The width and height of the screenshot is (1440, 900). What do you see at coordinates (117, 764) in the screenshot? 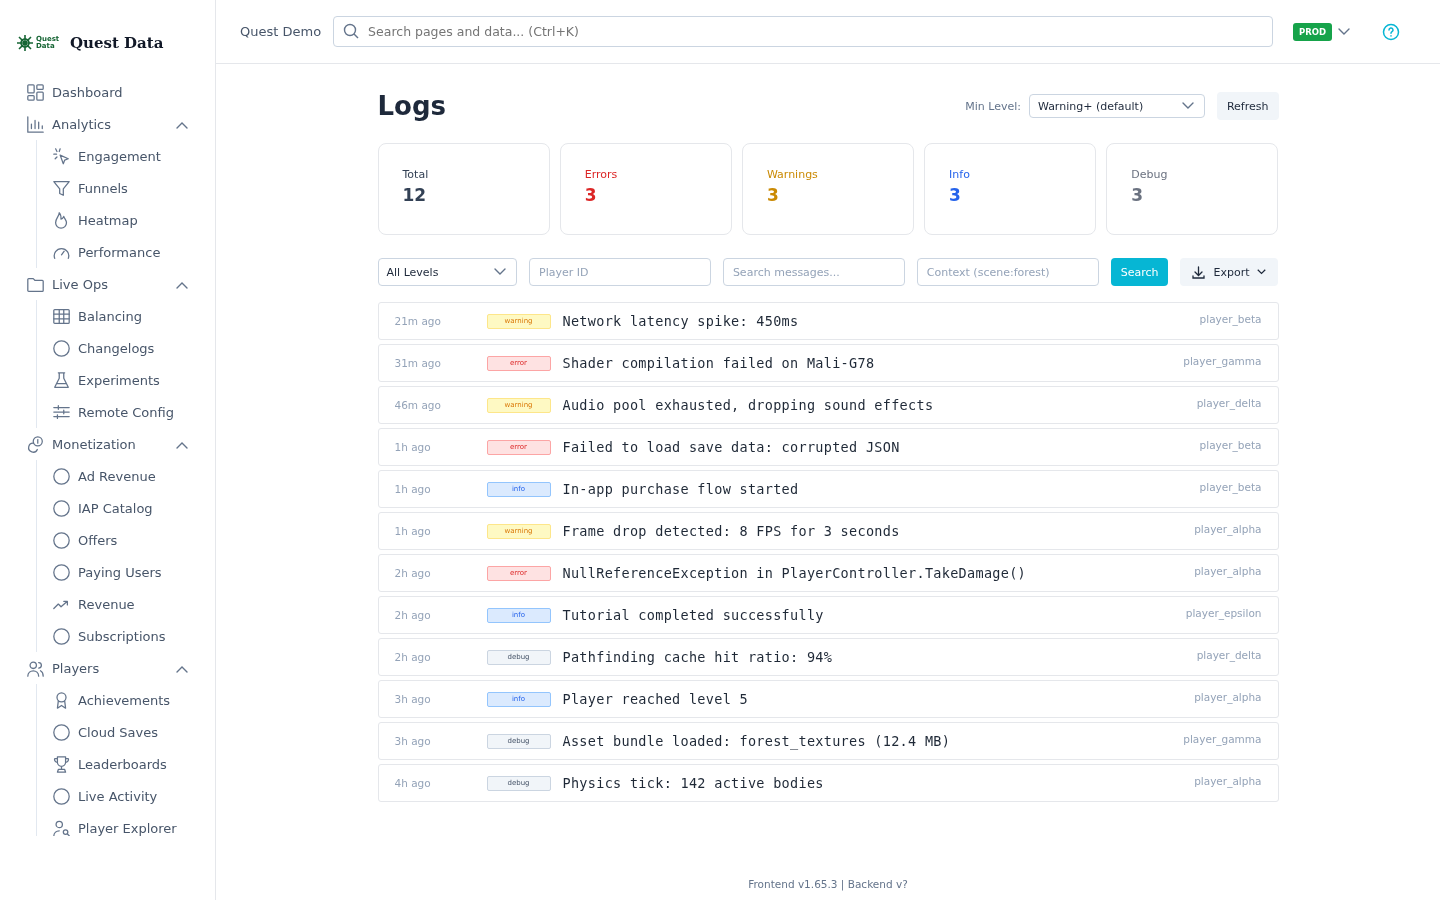
I see `sidebar-item: Leaderboards` at bounding box center [117, 764].